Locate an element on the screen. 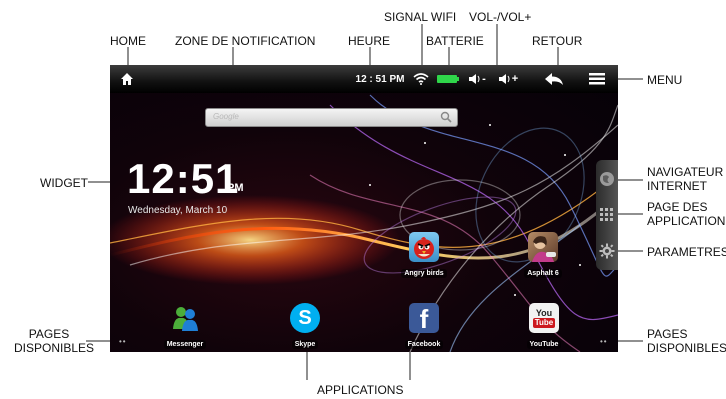  volume-down-button: - is located at coordinates (477, 79).